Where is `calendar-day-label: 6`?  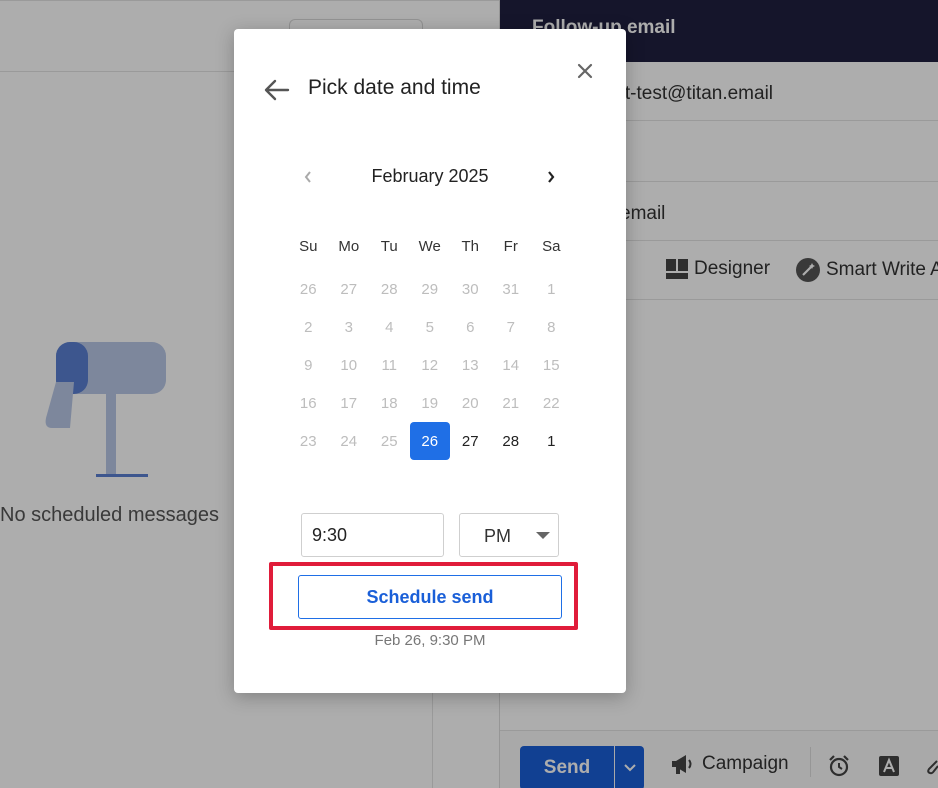 calendar-day-label: 6 is located at coordinates (470, 328).